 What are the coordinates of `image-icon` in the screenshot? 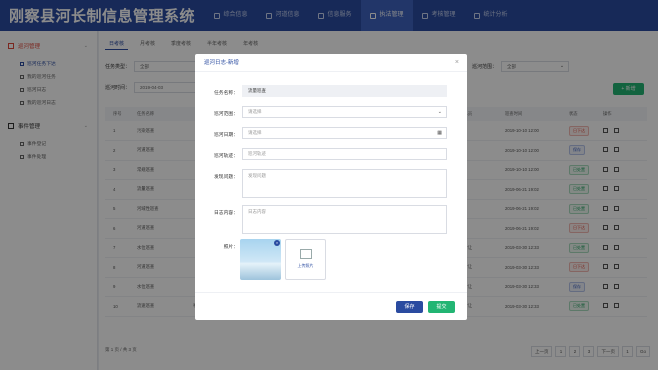 It's located at (305, 254).